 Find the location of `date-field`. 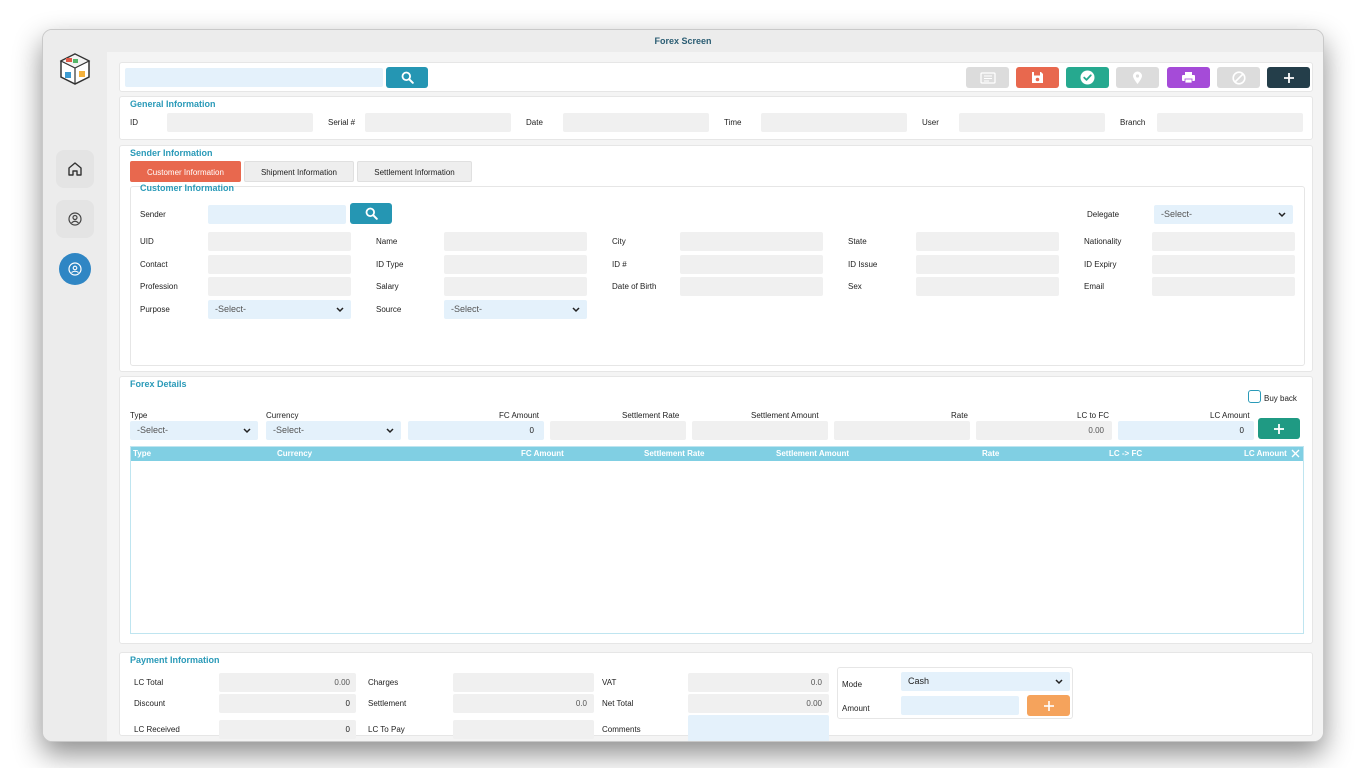

date-field is located at coordinates (636, 122).